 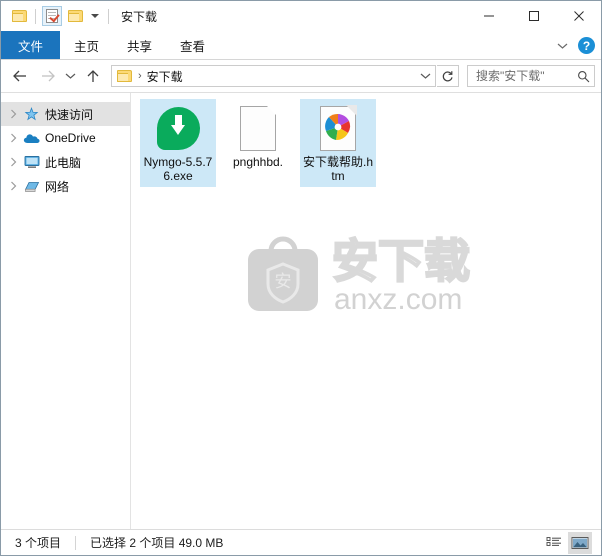 I want to click on network-icon, so click(x=31, y=186).